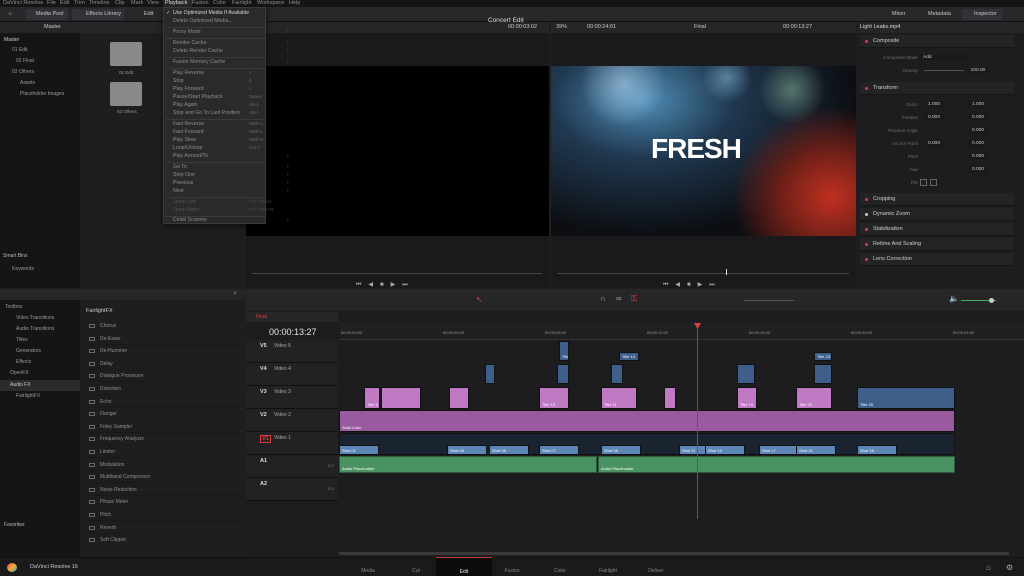 The height and width of the screenshot is (576, 1024). Describe the element at coordinates (945, 57) in the screenshot. I see `composite-mode-select: Add` at that location.